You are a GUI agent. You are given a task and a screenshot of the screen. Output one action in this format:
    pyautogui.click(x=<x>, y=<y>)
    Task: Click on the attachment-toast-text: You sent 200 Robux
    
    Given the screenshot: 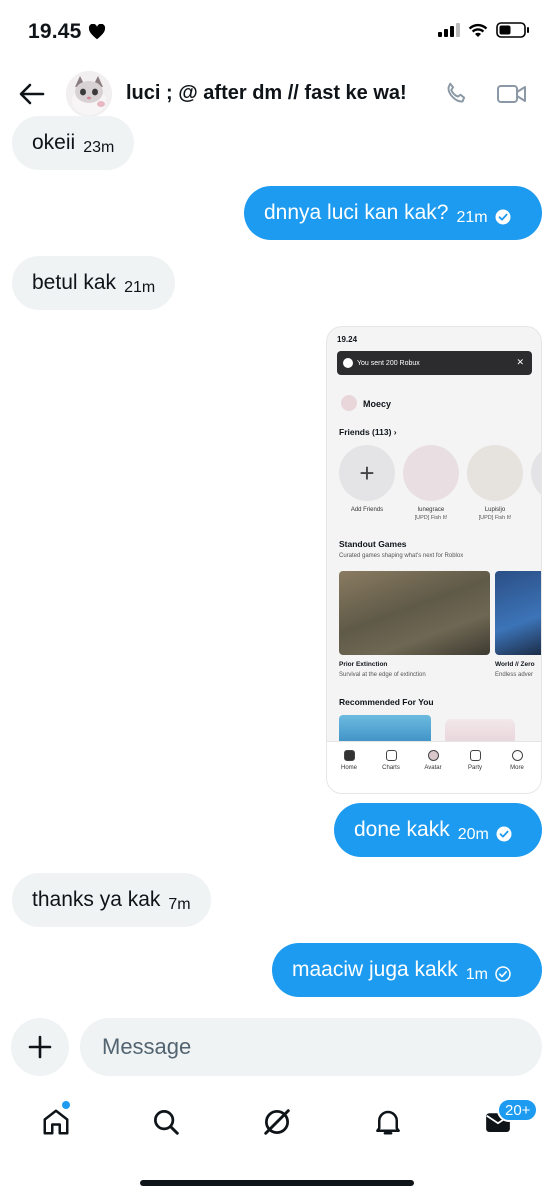 What is the action you would take?
    pyautogui.click(x=388, y=363)
    